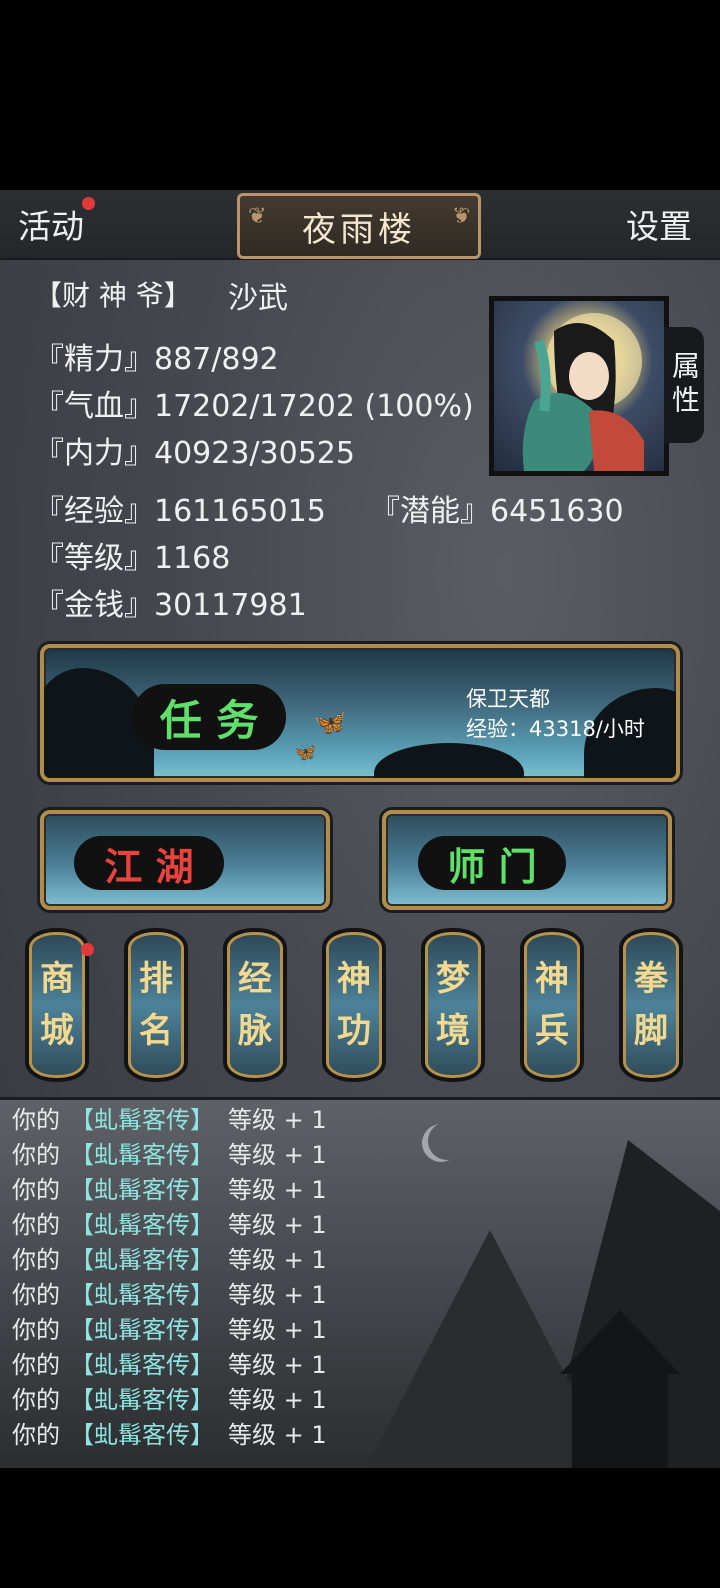  Describe the element at coordinates (651, 1005) in the screenshot. I see `tab-fist-kick: 拳 脚` at that location.